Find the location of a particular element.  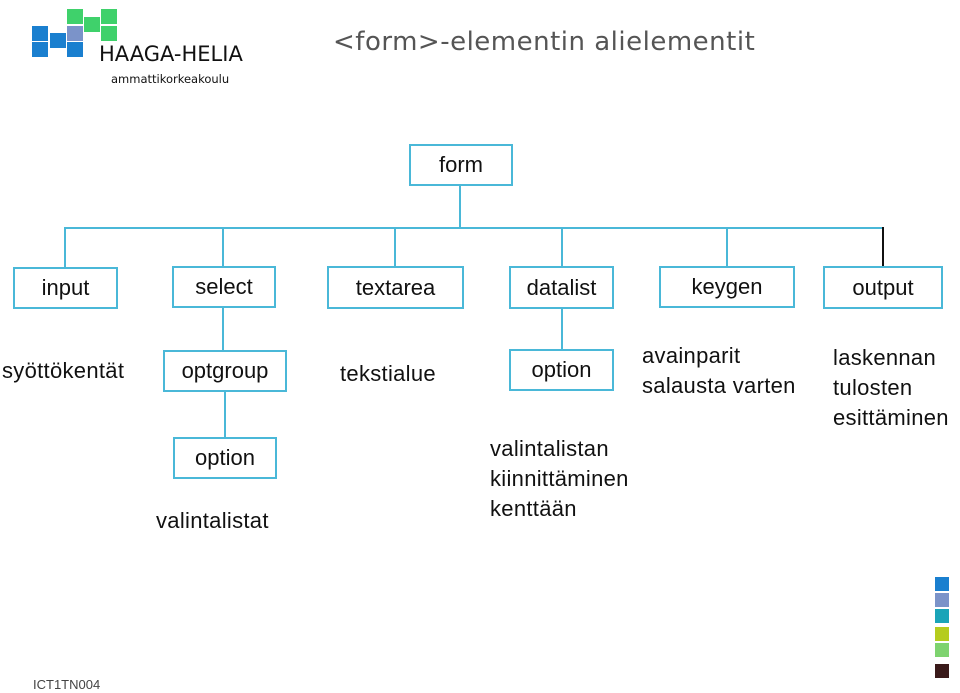

node-output: output is located at coordinates (883, 287).